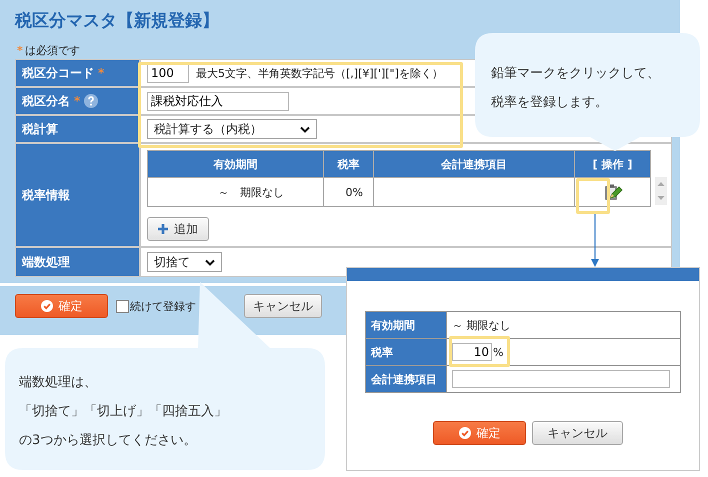 The image size is (708, 477). Describe the element at coordinates (123, 412) in the screenshot. I see `callout-text: 端数処理は、 「切捨て」「切上げ」「四捨五入」 の3つから選択してください。` at that location.